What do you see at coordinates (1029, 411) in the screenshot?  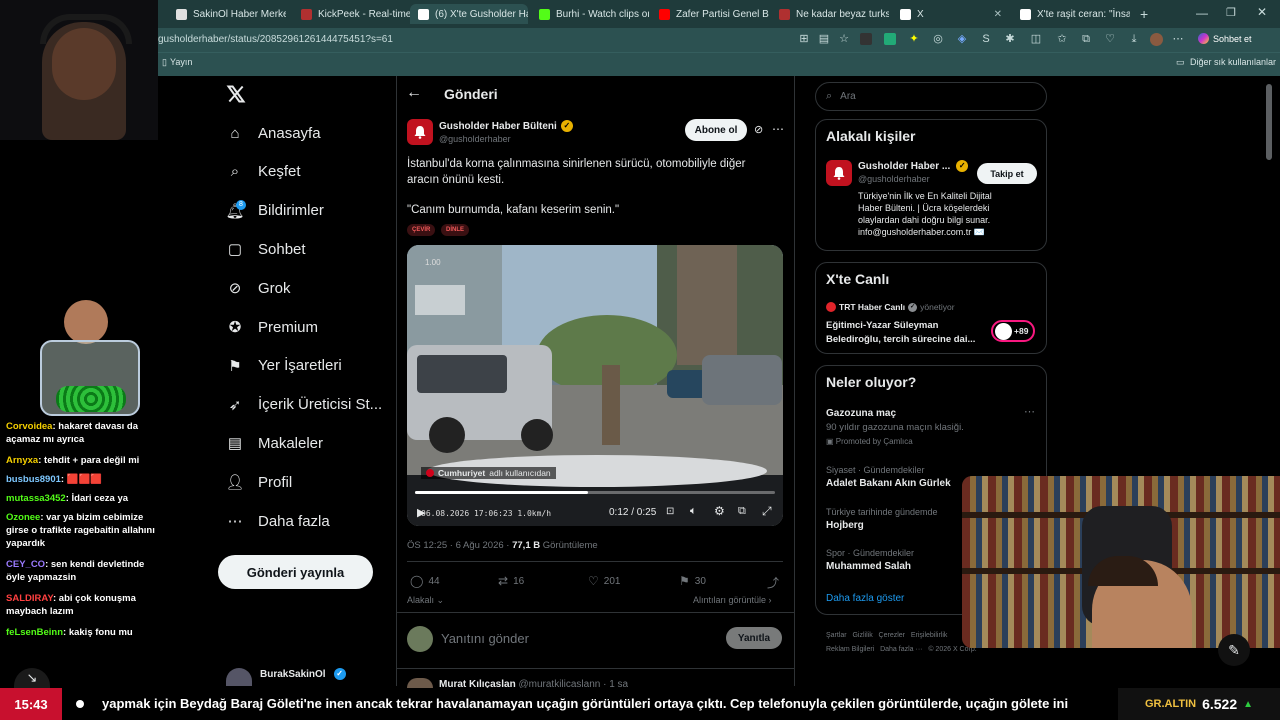 I see `trend-more-icon: ⋯` at bounding box center [1029, 411].